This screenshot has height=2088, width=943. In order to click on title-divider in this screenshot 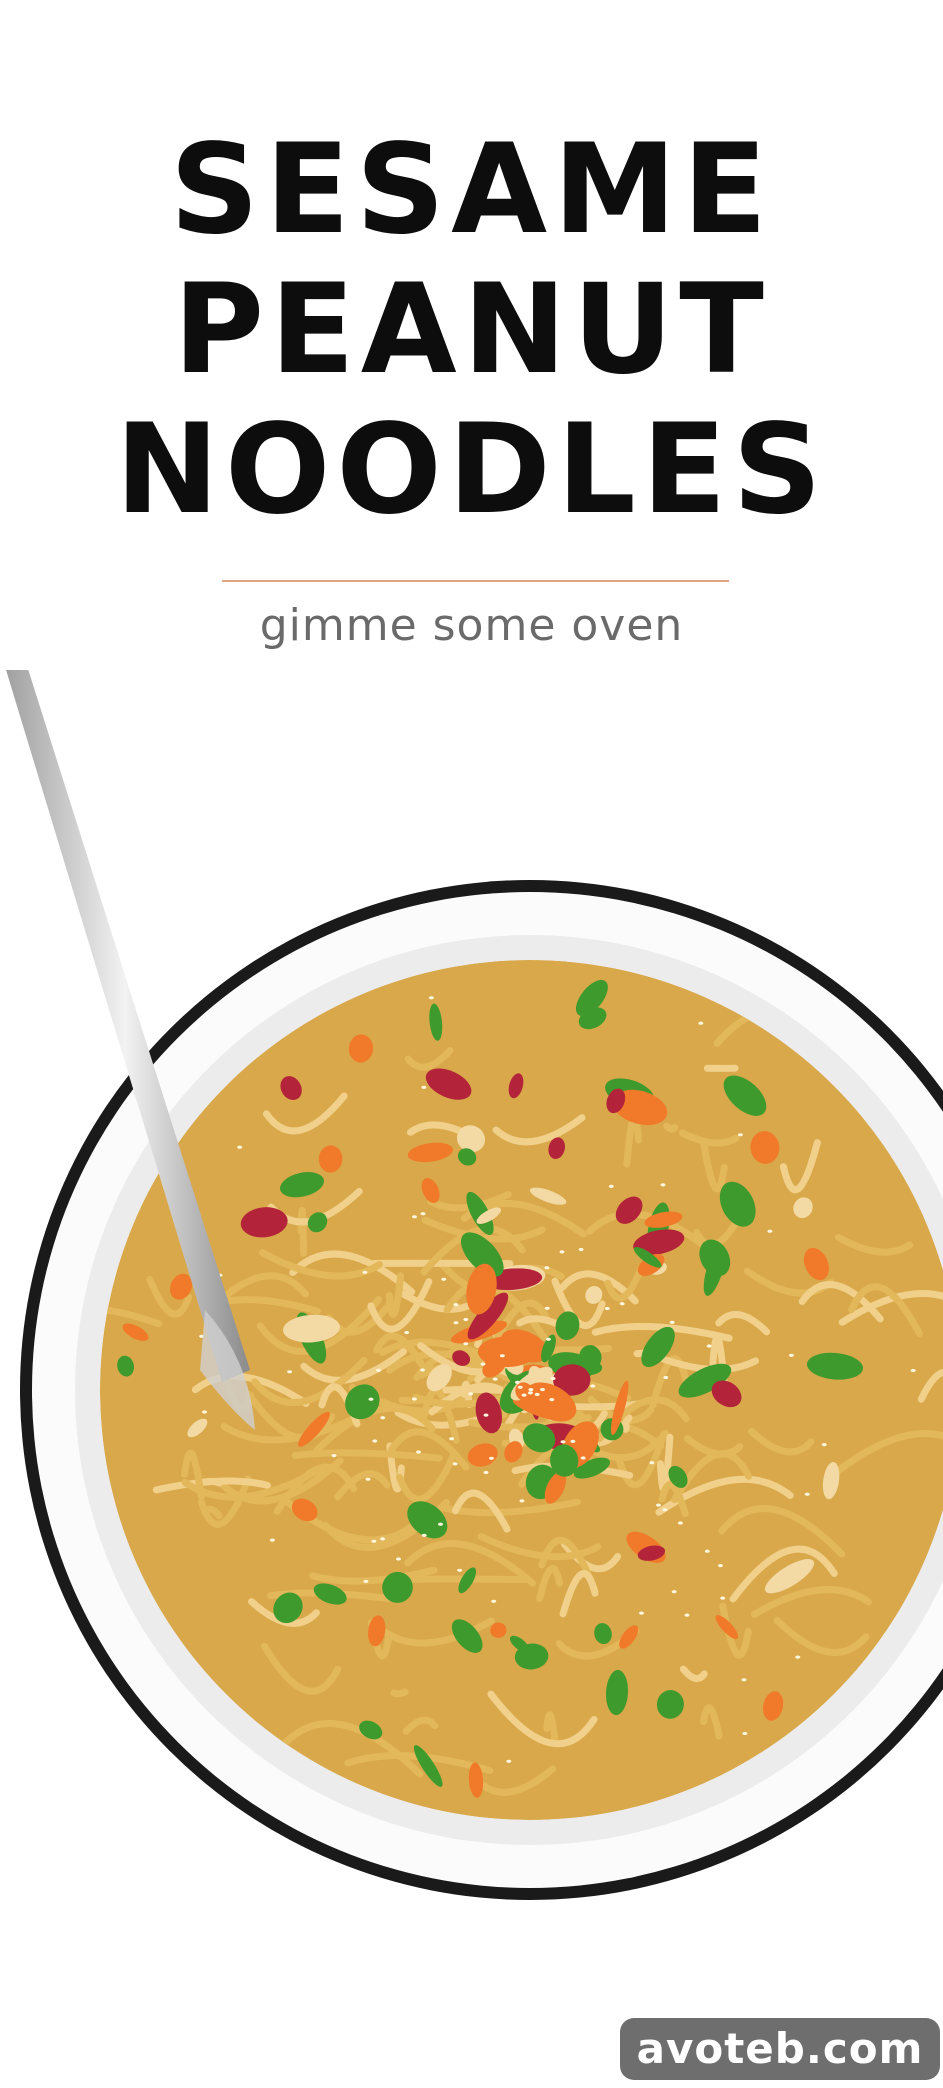, I will do `click(475, 581)`.